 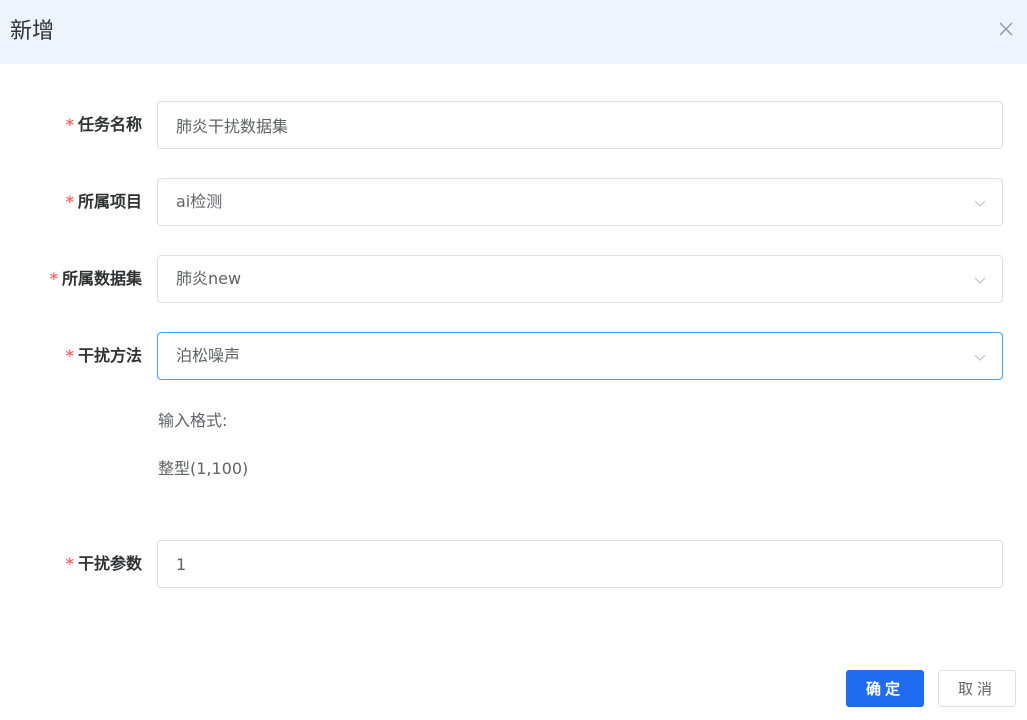 I want to click on dialog-header: 新增, so click(x=513, y=32).